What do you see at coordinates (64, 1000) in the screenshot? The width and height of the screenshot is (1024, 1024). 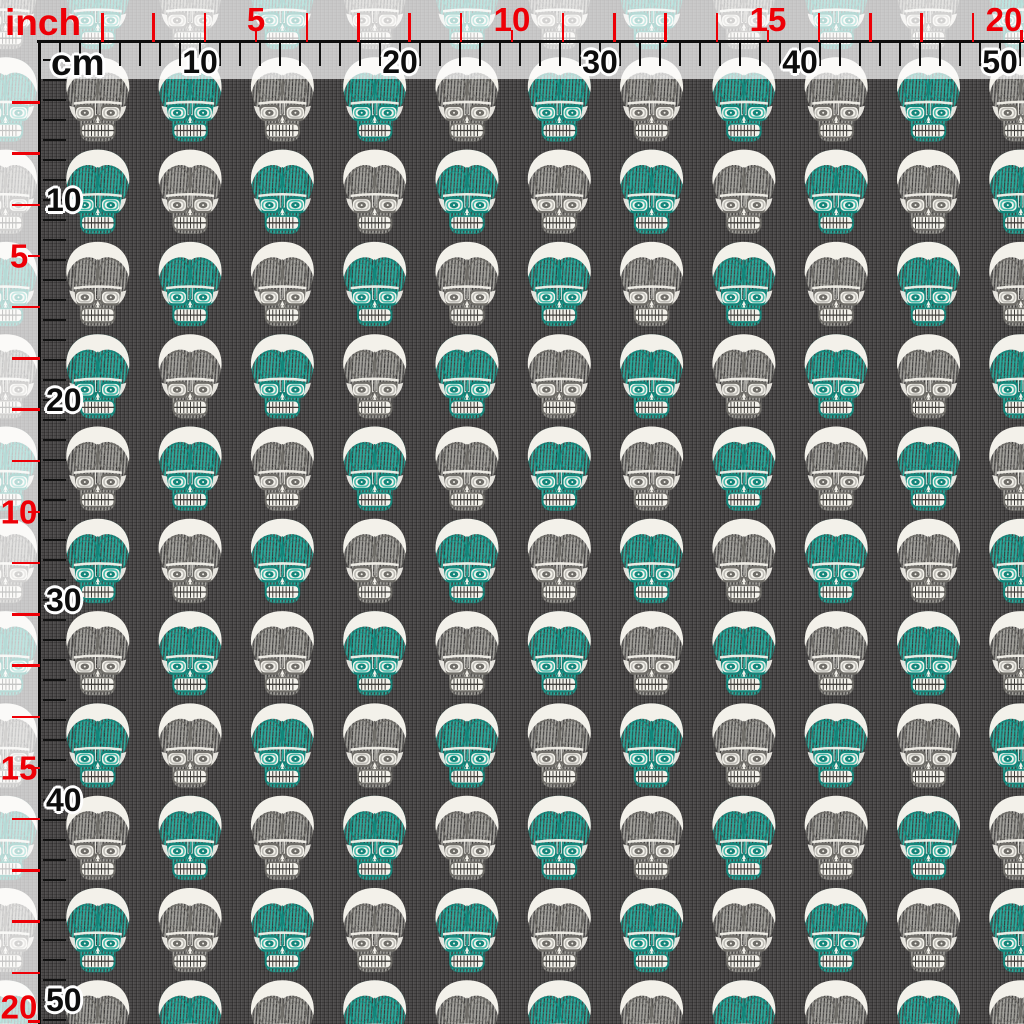 I see `cm-number: 50` at bounding box center [64, 1000].